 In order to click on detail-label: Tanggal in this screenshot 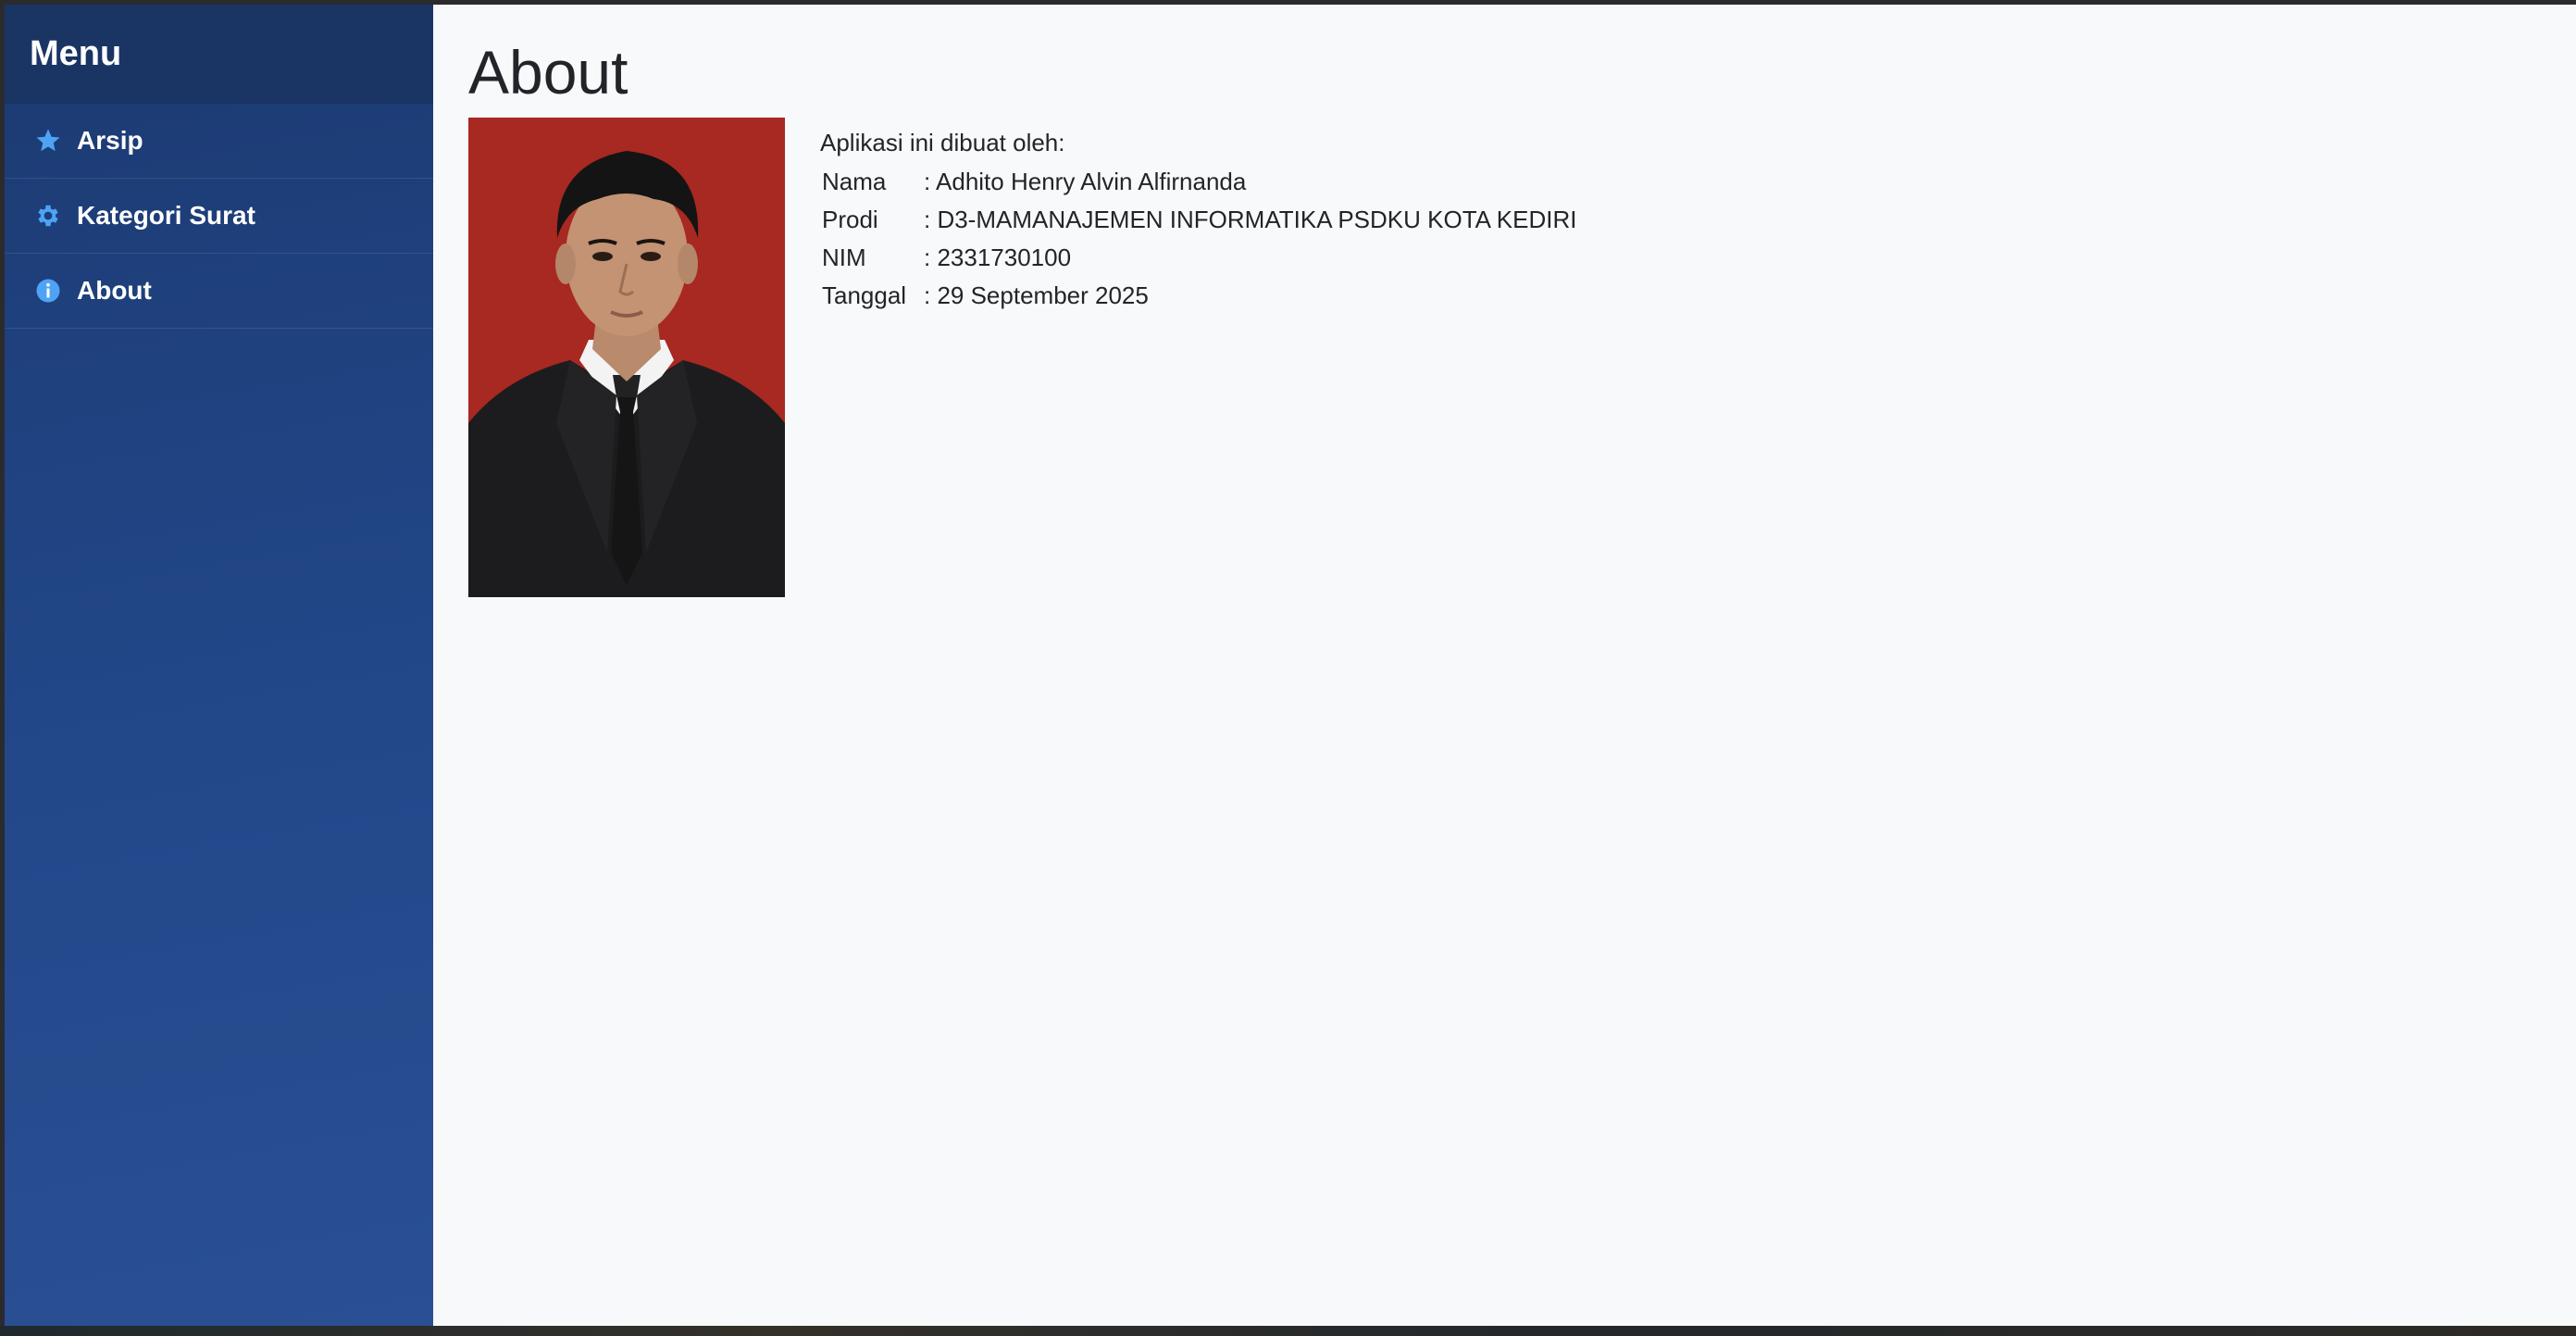, I will do `click(864, 295)`.